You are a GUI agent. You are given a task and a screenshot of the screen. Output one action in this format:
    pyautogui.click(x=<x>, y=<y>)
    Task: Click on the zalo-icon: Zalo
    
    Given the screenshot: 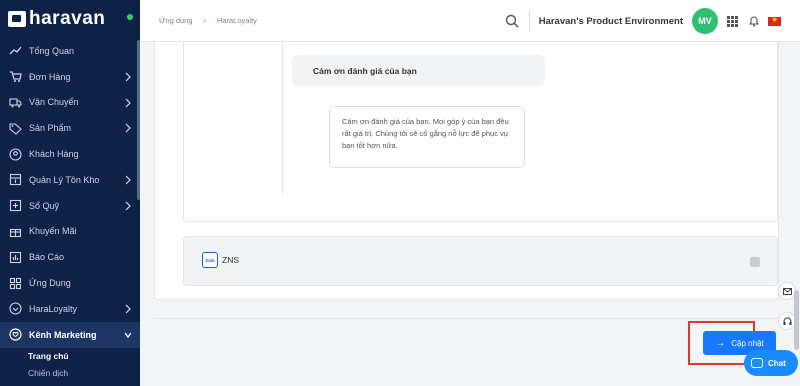 What is the action you would take?
    pyautogui.click(x=210, y=260)
    